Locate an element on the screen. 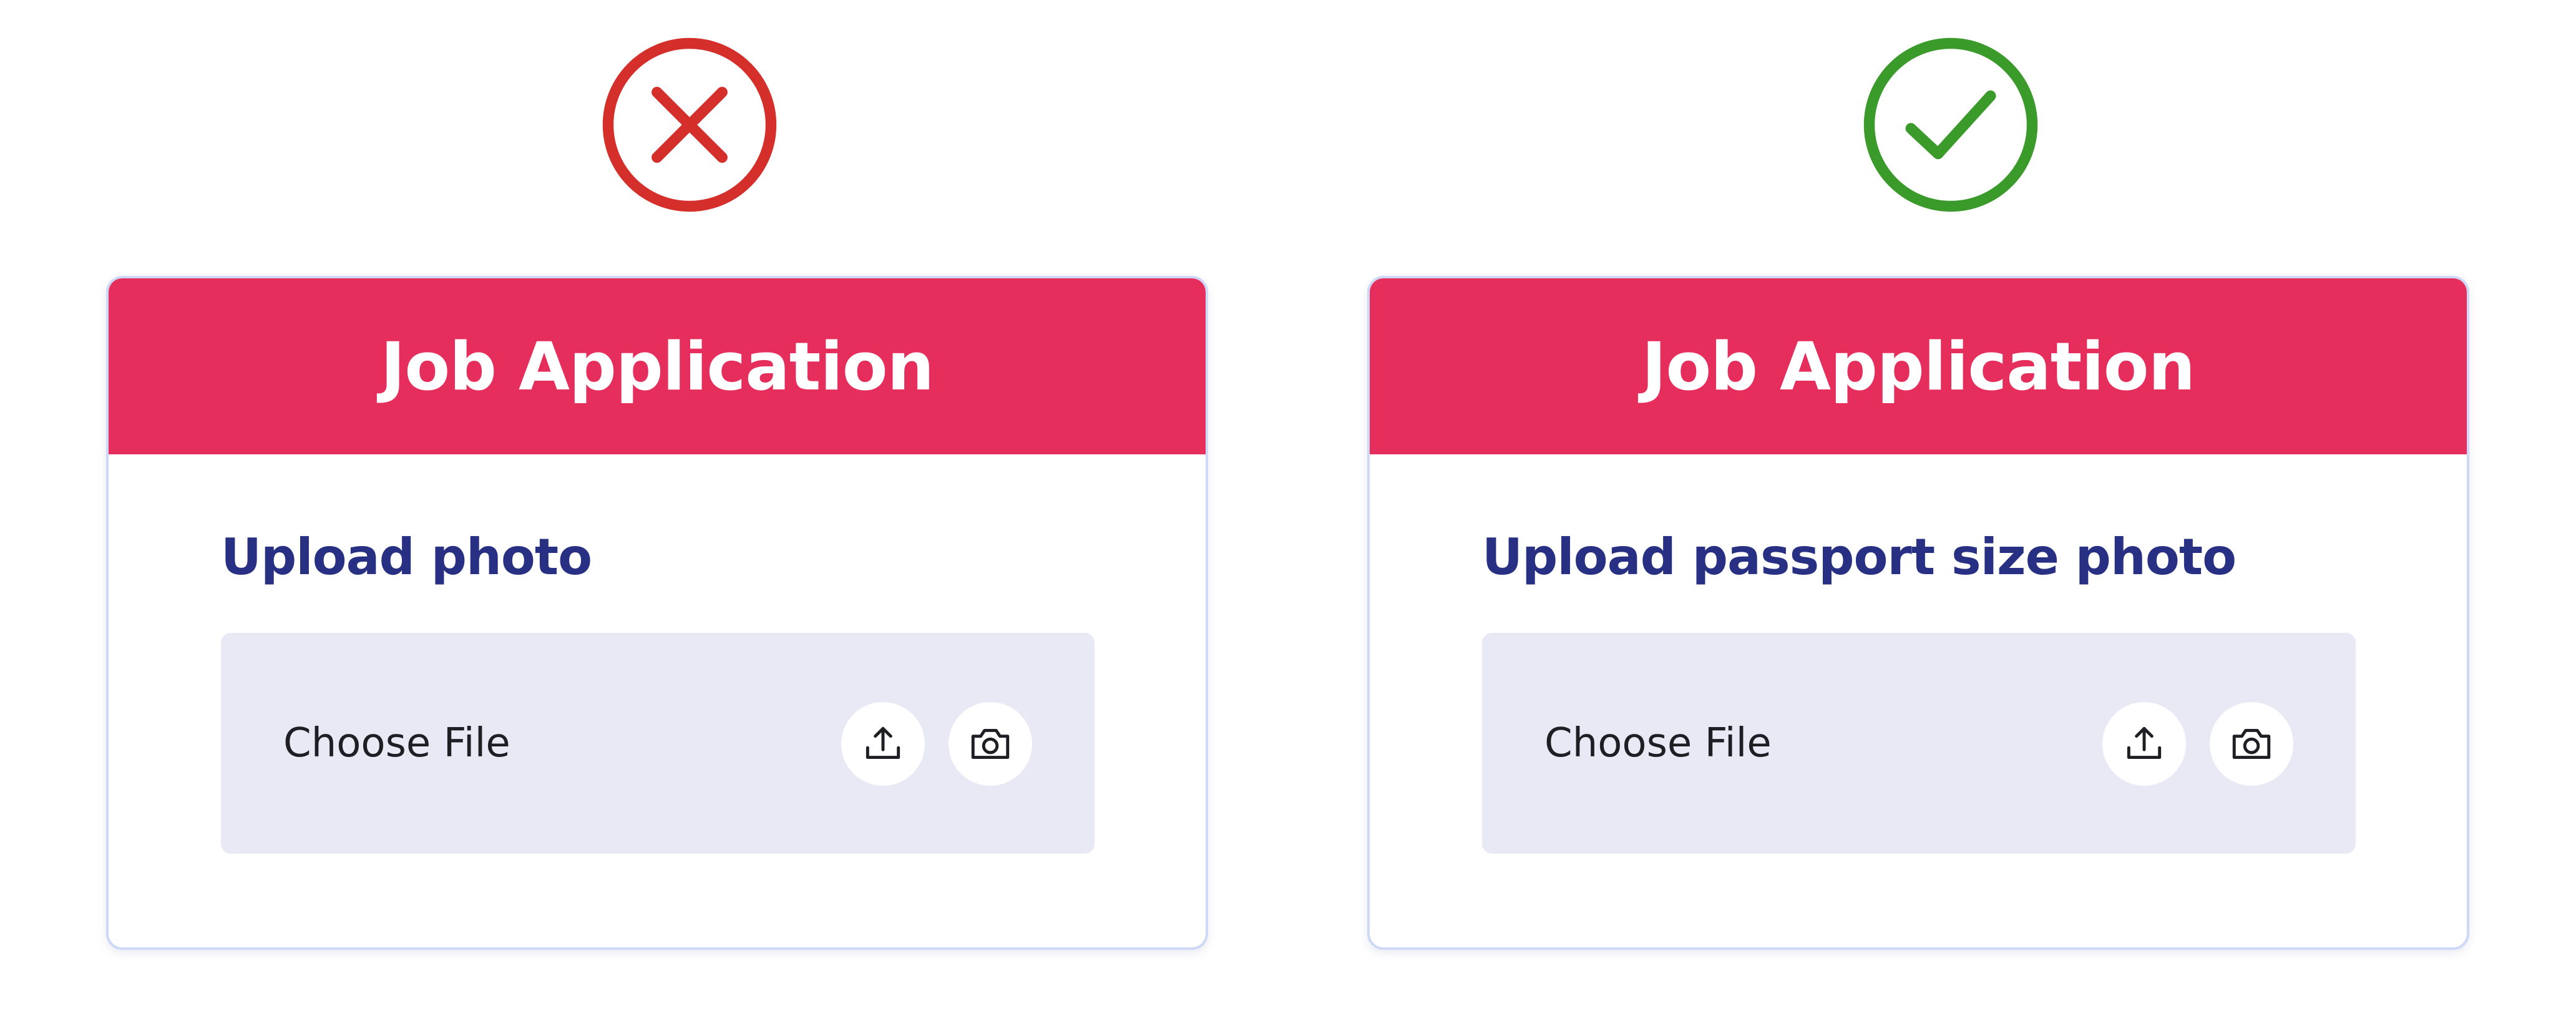 The width and height of the screenshot is (2576, 1021). x-mark-circle-icon is located at coordinates (689, 124).